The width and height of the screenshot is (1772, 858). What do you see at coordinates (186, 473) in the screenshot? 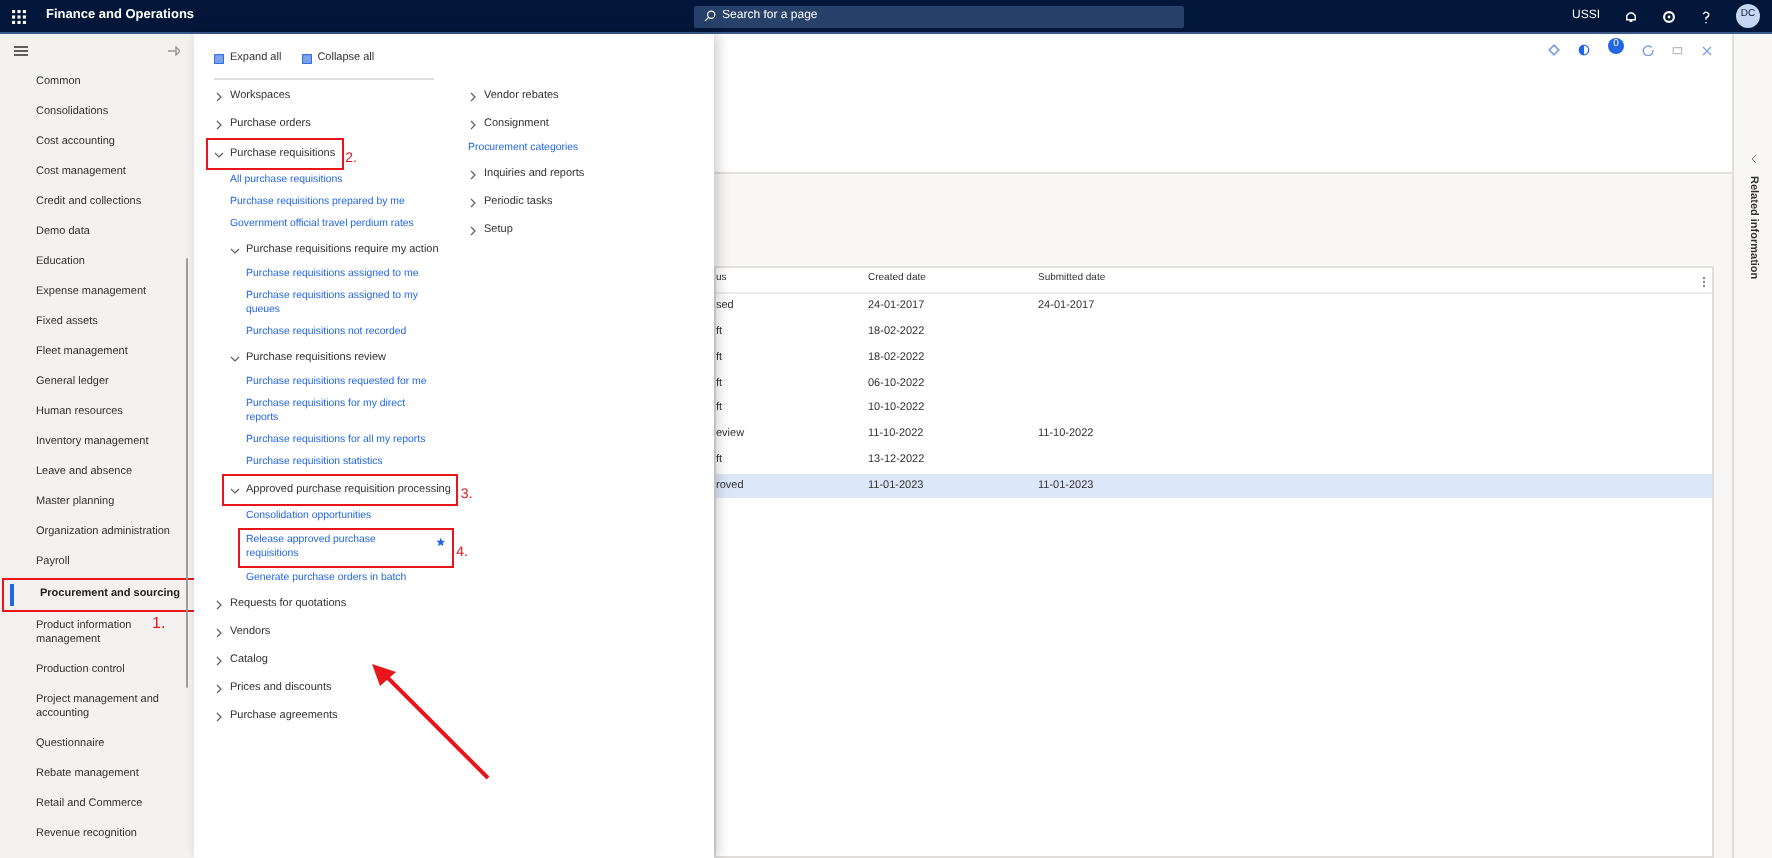
I see `scrollbar-thumb` at bounding box center [186, 473].